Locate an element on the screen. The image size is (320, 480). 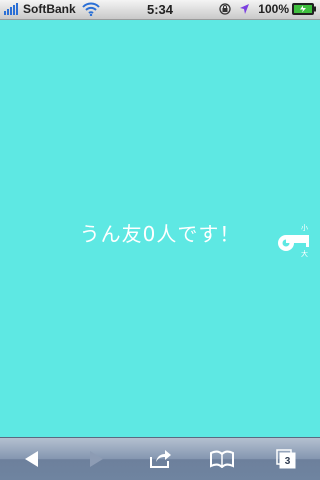
status-right: 100% is located at coordinates (267, 9).